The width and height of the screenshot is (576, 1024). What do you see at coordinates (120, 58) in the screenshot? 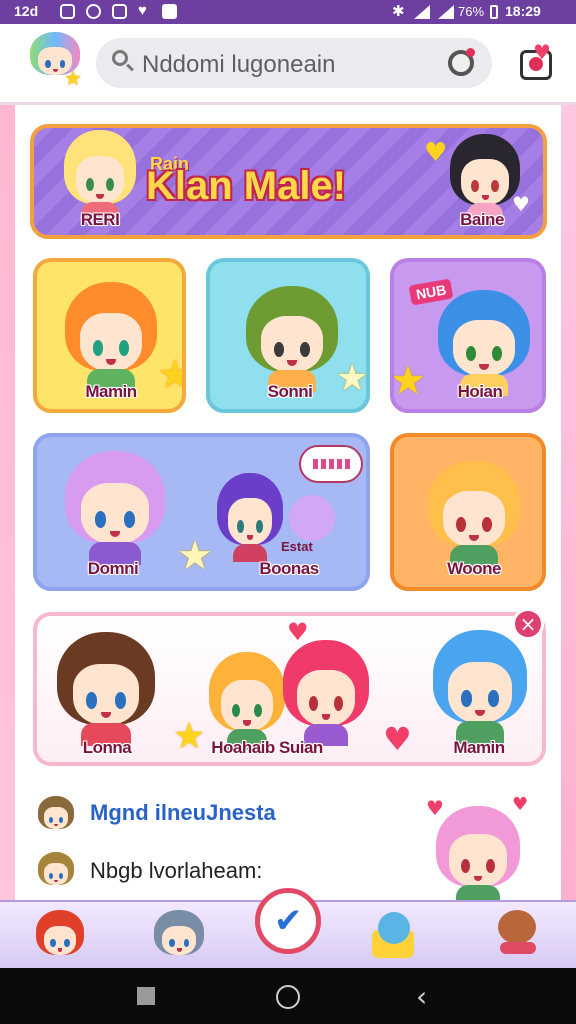
I see `search-icon` at bounding box center [120, 58].